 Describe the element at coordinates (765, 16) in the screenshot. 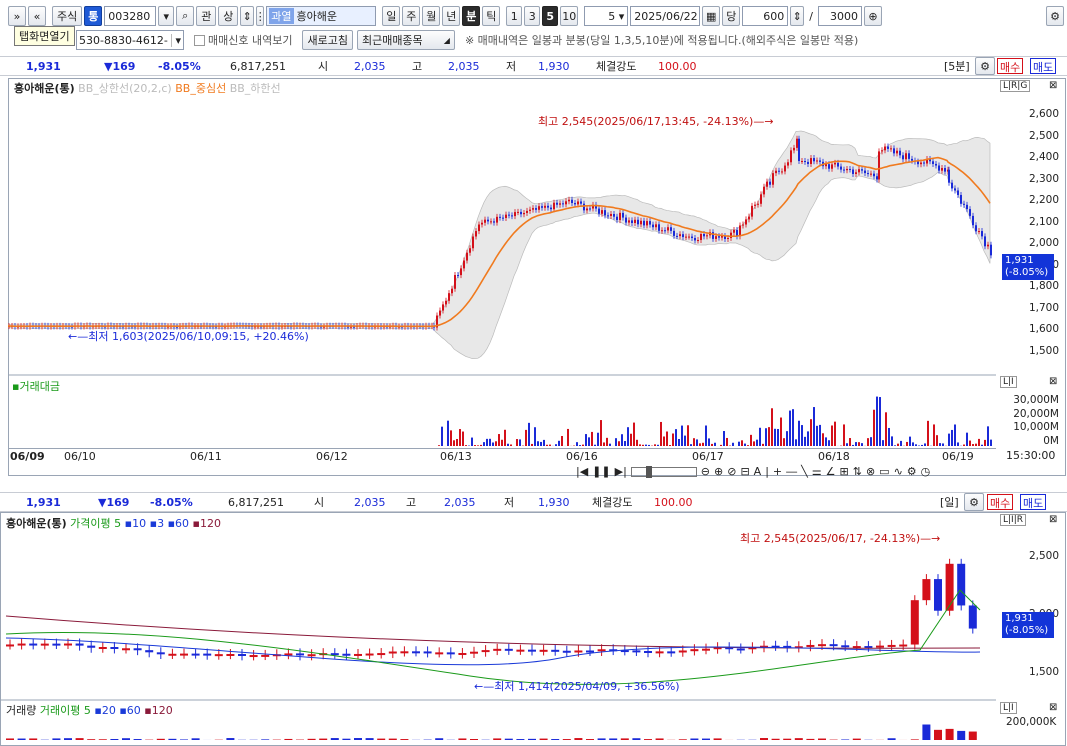

I see `count-input: 600` at that location.